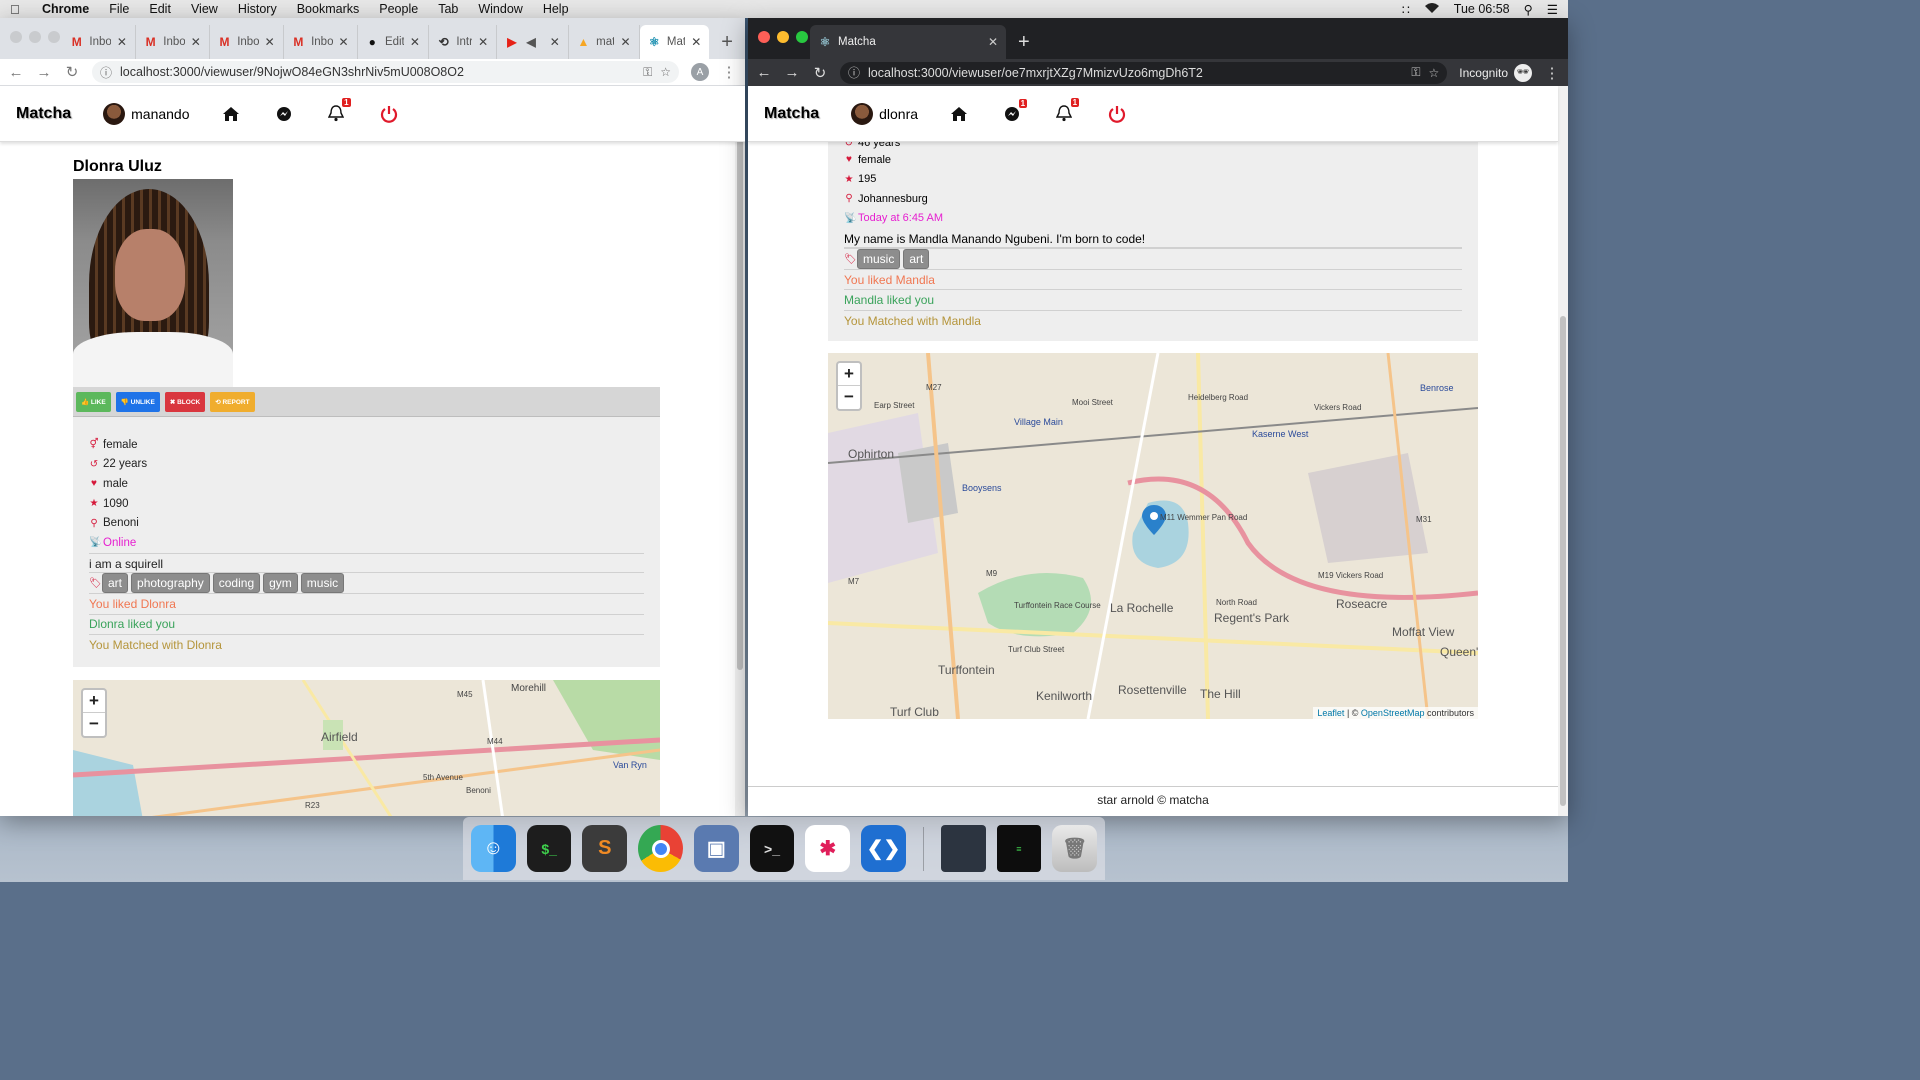  What do you see at coordinates (533, 42) in the screenshot?
I see `tab-youtube: ▶ ◀ ✕` at bounding box center [533, 42].